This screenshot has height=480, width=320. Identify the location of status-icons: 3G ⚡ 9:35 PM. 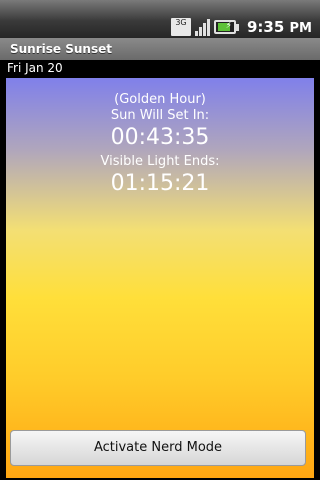
(241, 27).